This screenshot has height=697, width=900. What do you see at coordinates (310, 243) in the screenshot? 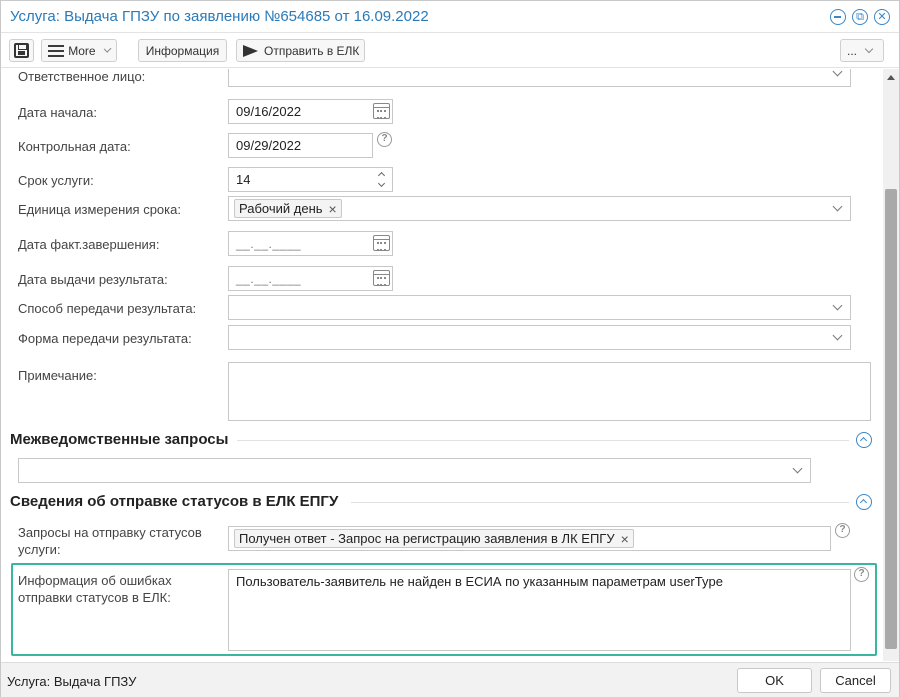
I see `actual-end-input: __.__.____` at bounding box center [310, 243].